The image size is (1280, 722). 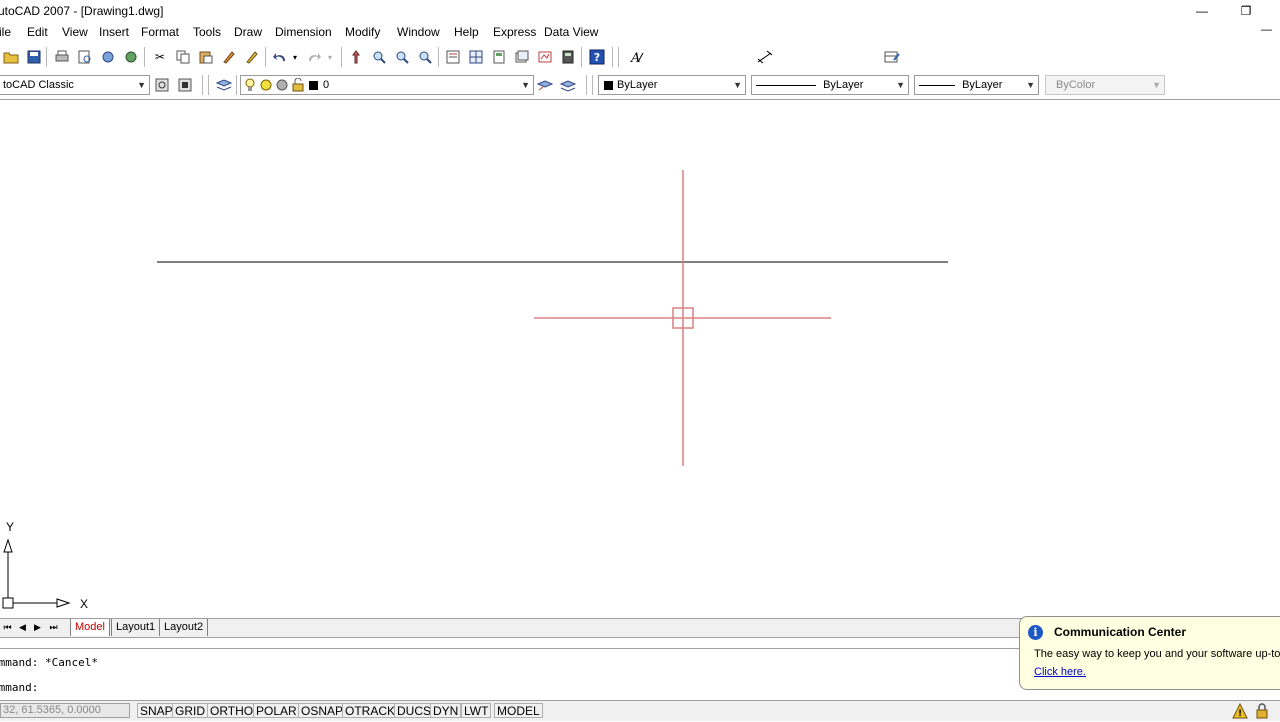 I want to click on color-value: ByLayer, so click(x=637, y=85).